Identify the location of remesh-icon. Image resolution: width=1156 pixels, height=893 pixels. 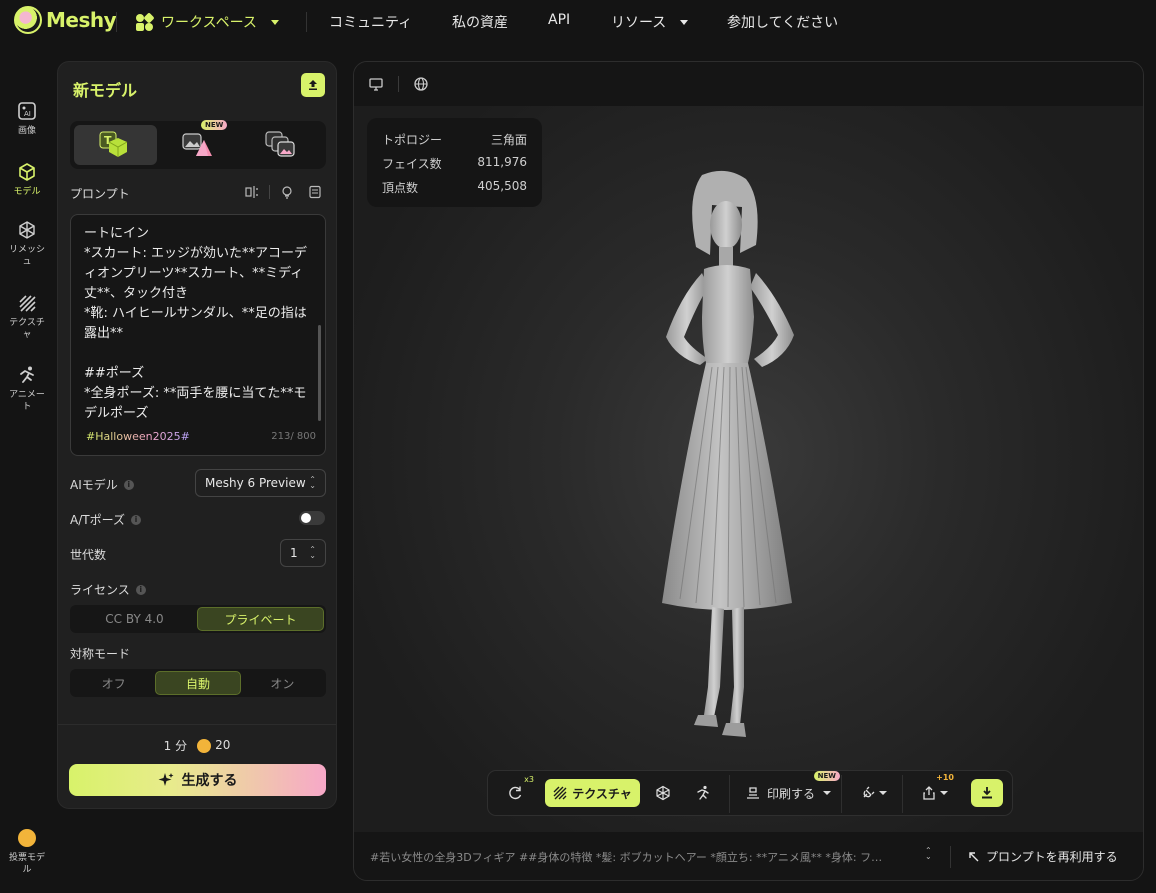
(663, 793).